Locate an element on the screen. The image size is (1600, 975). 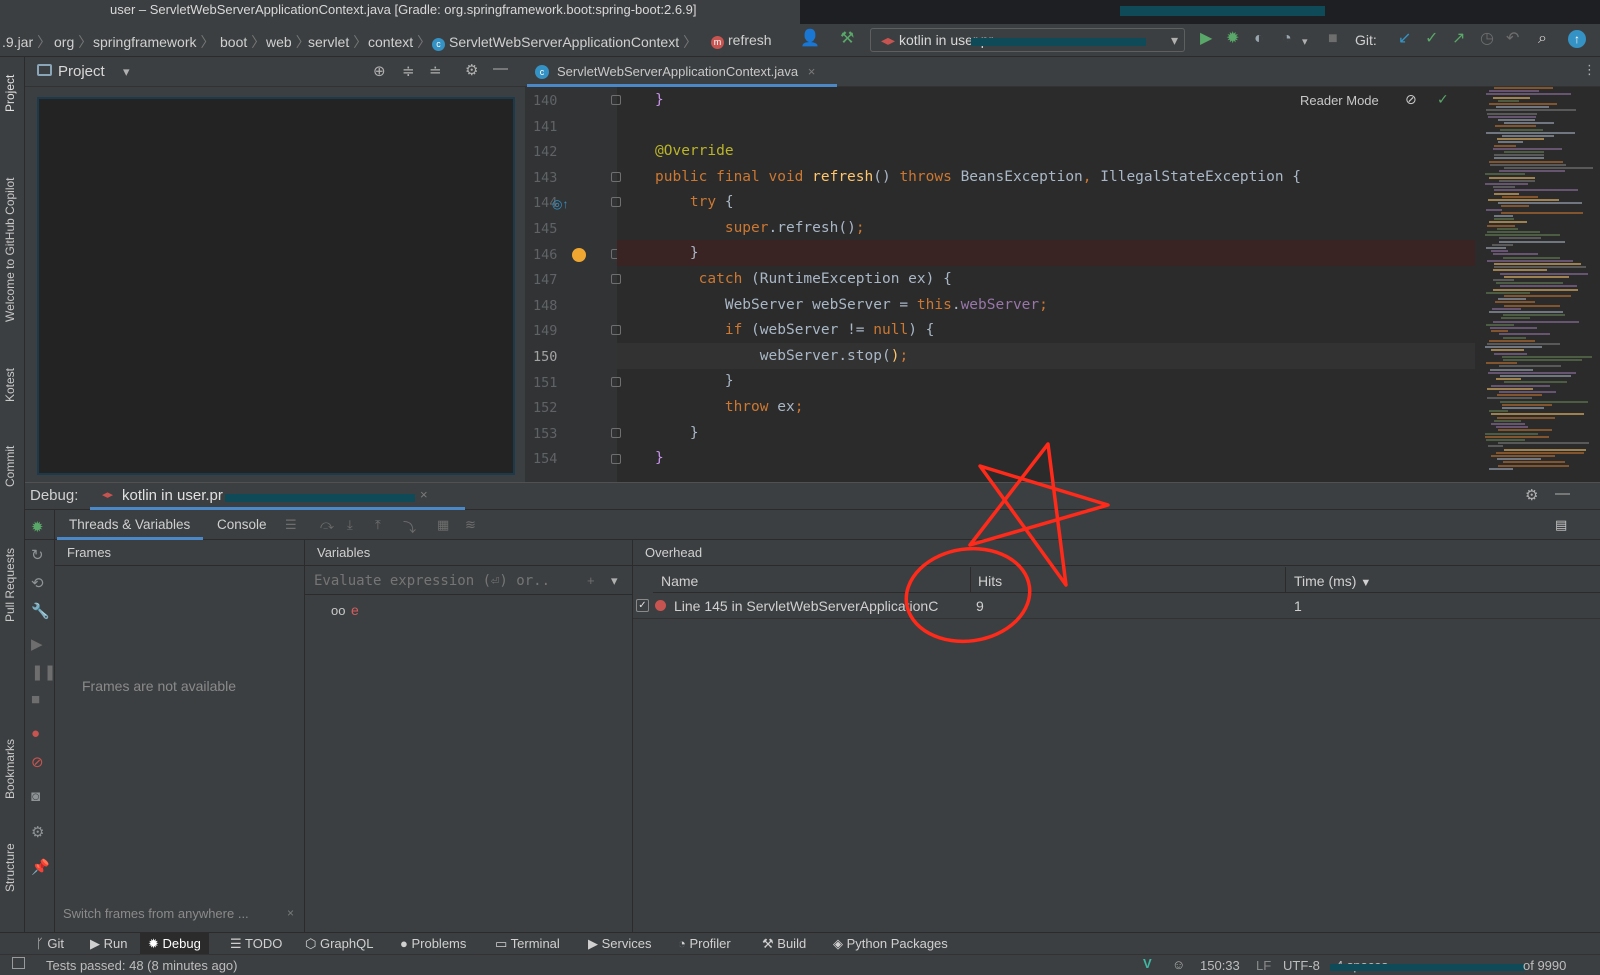
tool-todo: ☰ TODO is located at coordinates (256, 944).